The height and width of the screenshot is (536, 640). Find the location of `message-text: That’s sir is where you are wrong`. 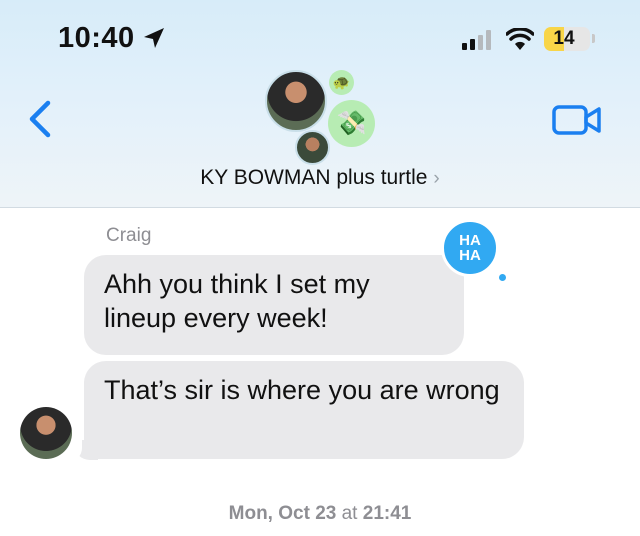

message-text: That’s sir is where you are wrong is located at coordinates (302, 390).